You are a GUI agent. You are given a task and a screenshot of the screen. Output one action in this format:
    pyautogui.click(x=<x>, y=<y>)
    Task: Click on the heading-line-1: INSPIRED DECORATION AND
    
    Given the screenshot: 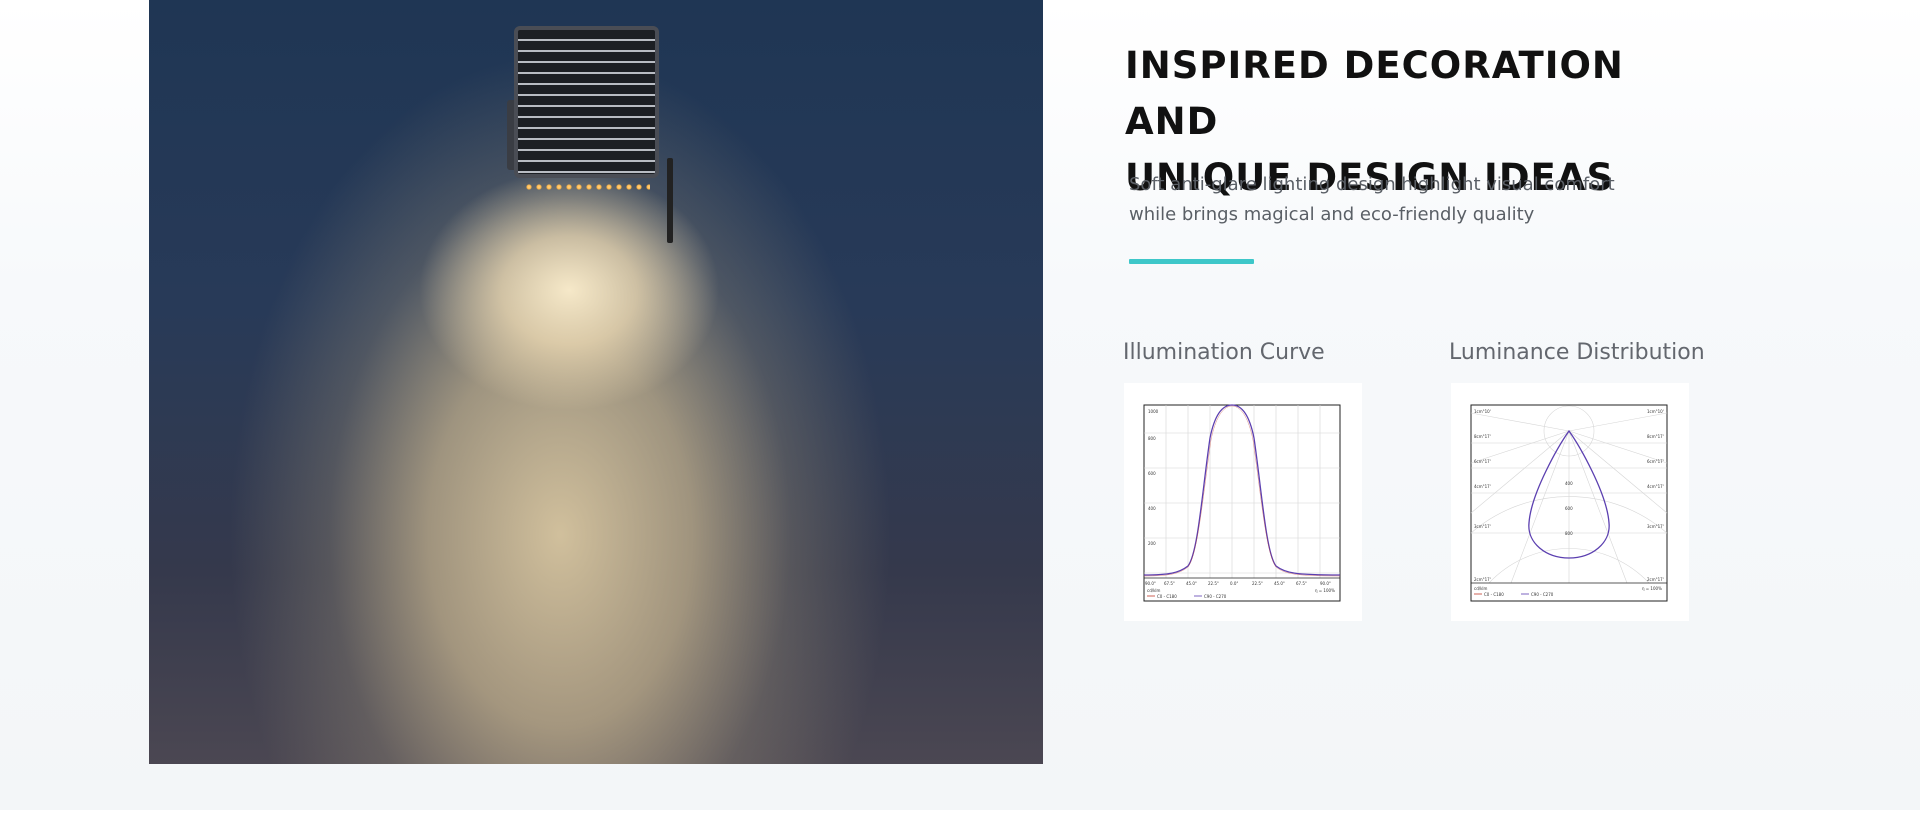 What is the action you would take?
    pyautogui.click(x=1374, y=93)
    